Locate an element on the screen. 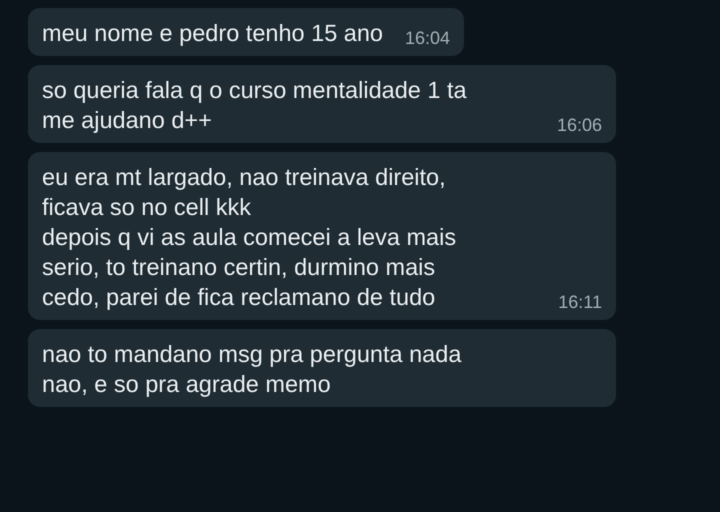  message-time: 16:11 is located at coordinates (579, 302).